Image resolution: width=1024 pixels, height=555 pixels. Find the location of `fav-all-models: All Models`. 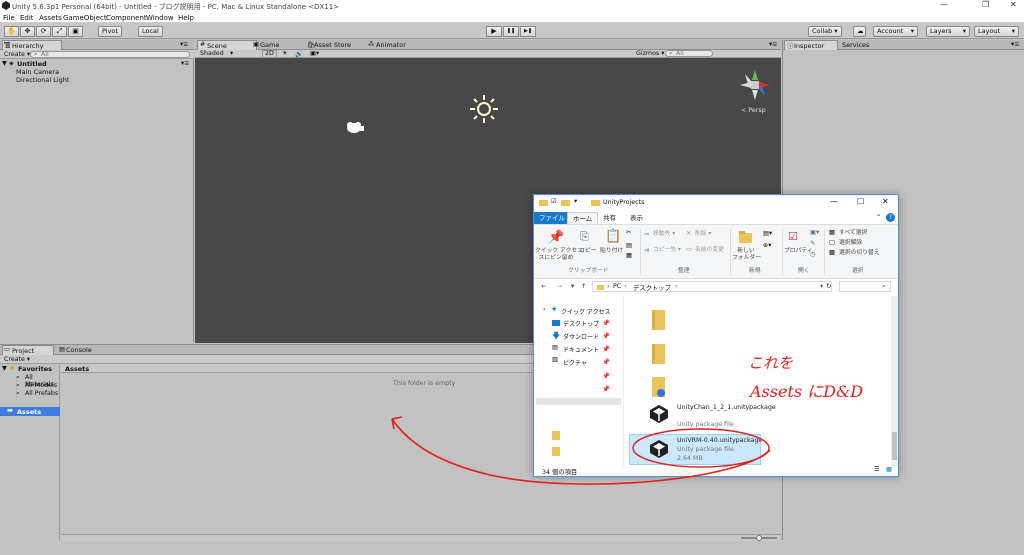

fav-all-models: All Models is located at coordinates (41, 385).